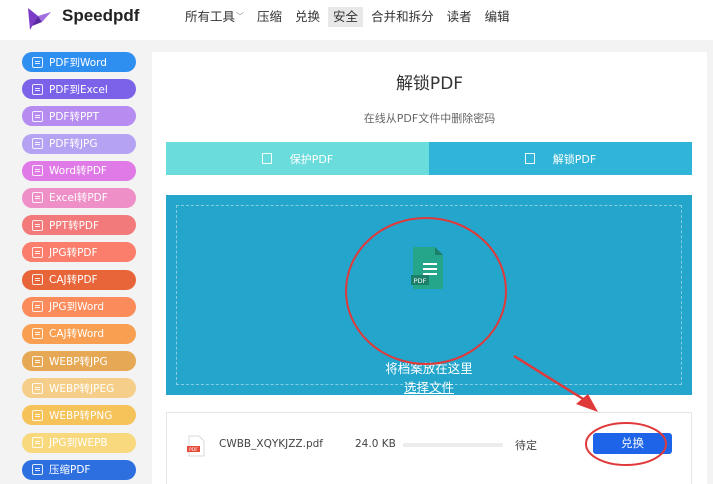 This screenshot has width=713, height=484. Describe the element at coordinates (271, 444) in the screenshot. I see `file-name: CWBB_XQYKJZZ.pdf` at that location.